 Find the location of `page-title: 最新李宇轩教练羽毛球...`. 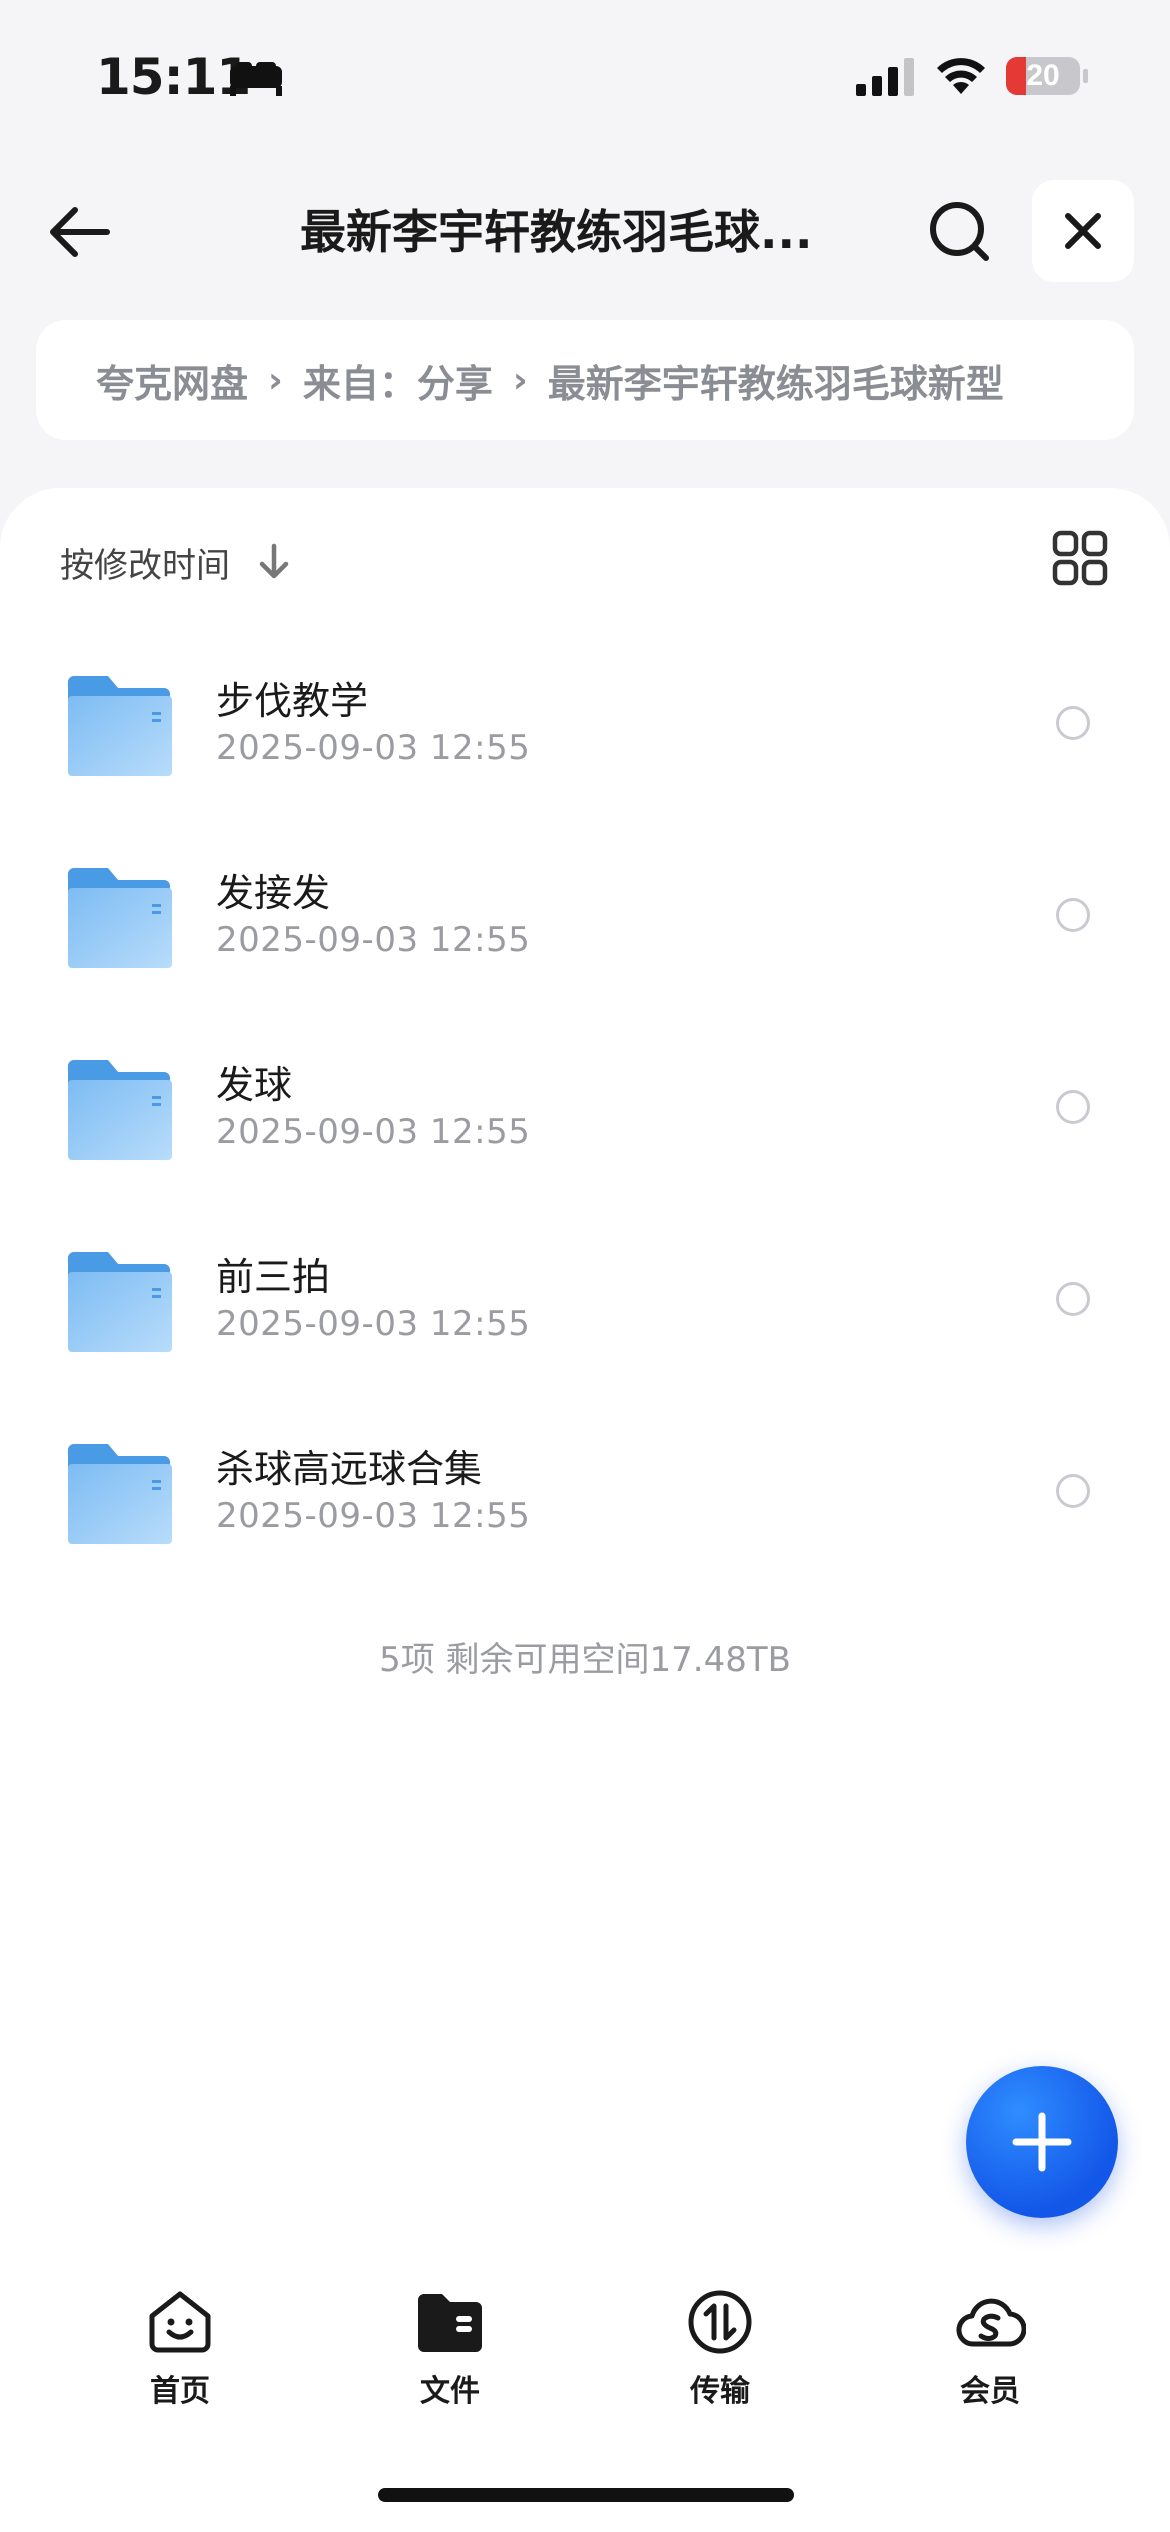

page-title: 最新李宇轩教练羽毛球... is located at coordinates (556, 232).